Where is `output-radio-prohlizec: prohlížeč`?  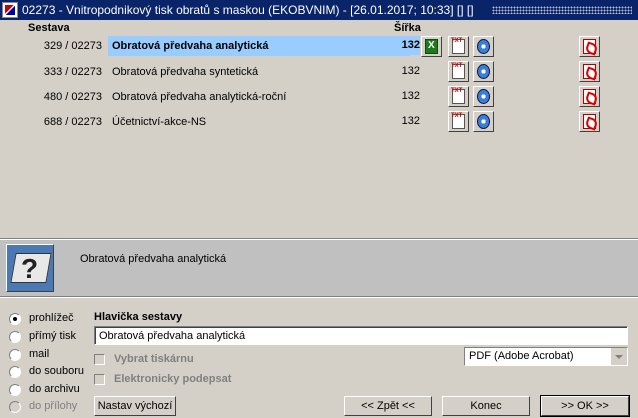
output-radio-prohlizec: prohlížeč is located at coordinates (41, 318).